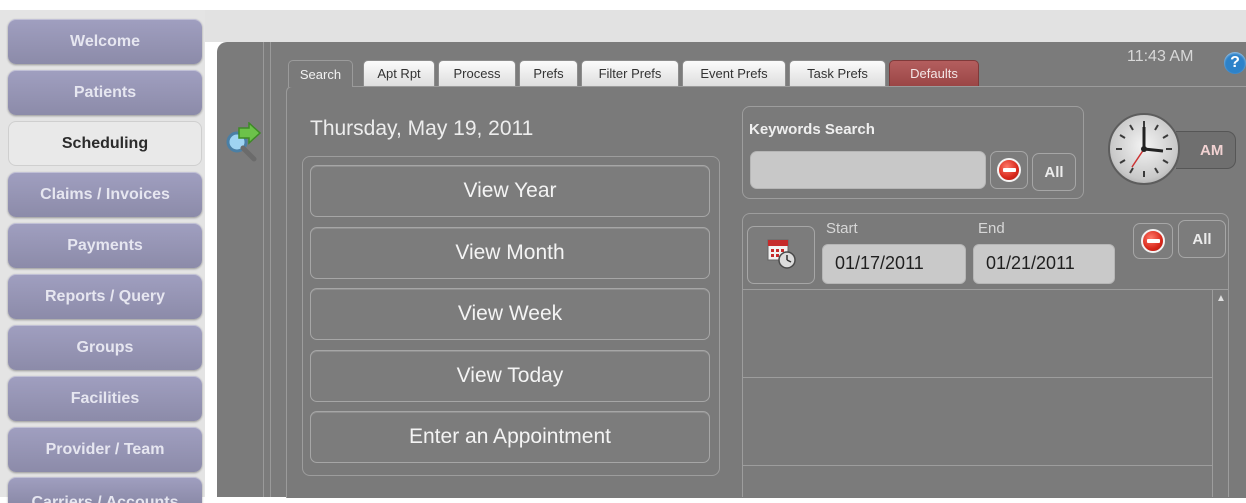  What do you see at coordinates (510, 376) in the screenshot?
I see `view-today-button: View Today` at bounding box center [510, 376].